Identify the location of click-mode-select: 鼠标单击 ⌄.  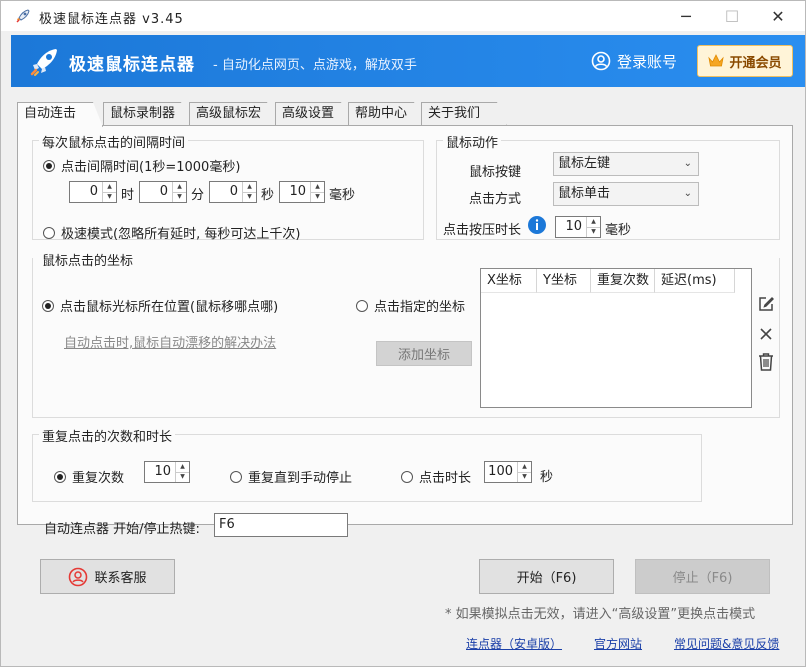
(626, 194).